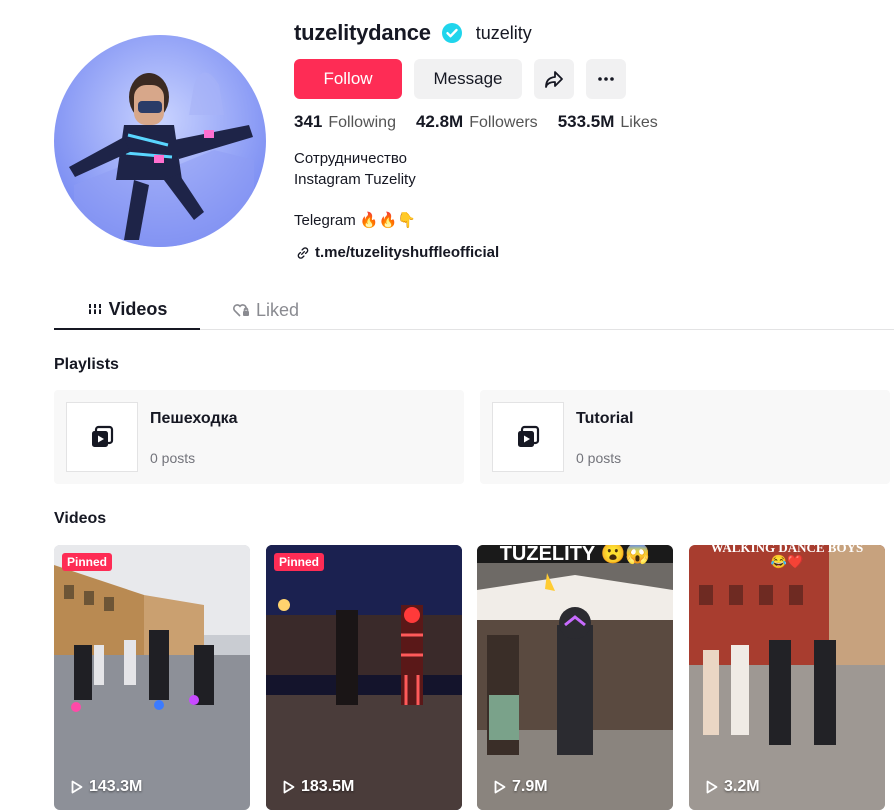 Image resolution: width=894 pixels, height=810 pixels. I want to click on grid-icon, so click(95, 309).